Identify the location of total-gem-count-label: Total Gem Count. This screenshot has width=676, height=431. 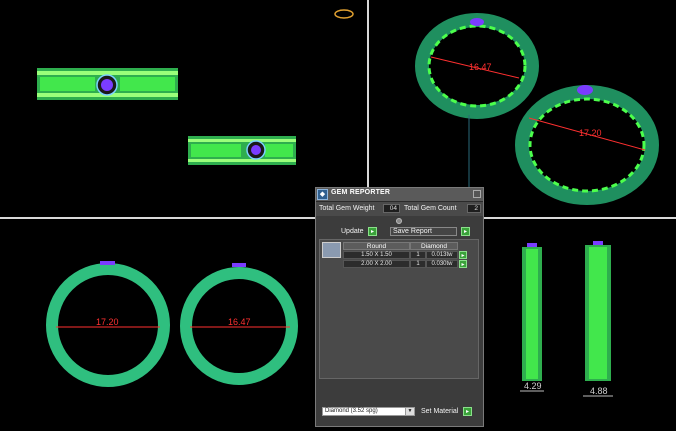
(430, 208).